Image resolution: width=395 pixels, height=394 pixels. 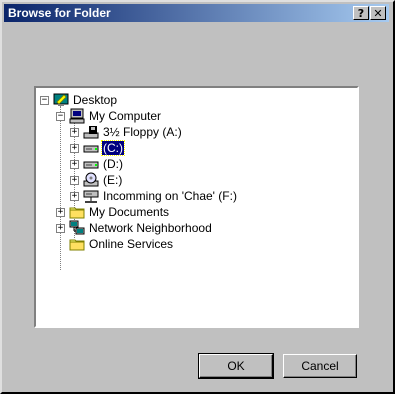 I want to click on help-button: ?, so click(x=361, y=13).